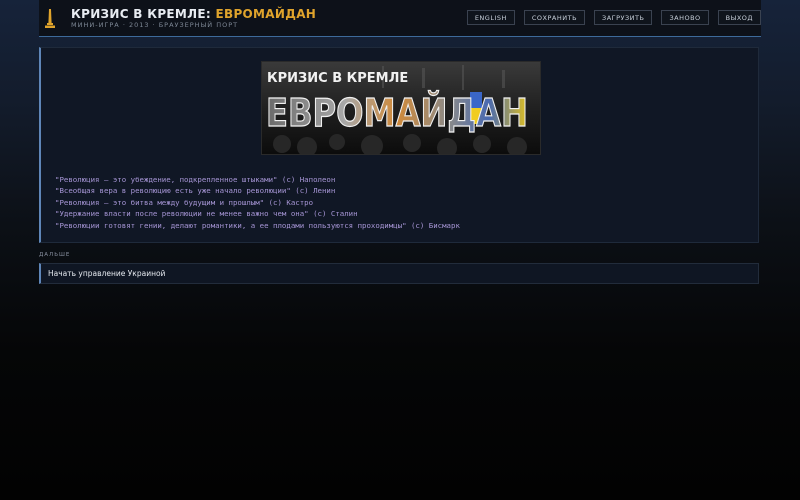 The image size is (800, 500). Describe the element at coordinates (554, 17) in the screenshot. I see `save-button: СОХРАНИТЬ` at that location.